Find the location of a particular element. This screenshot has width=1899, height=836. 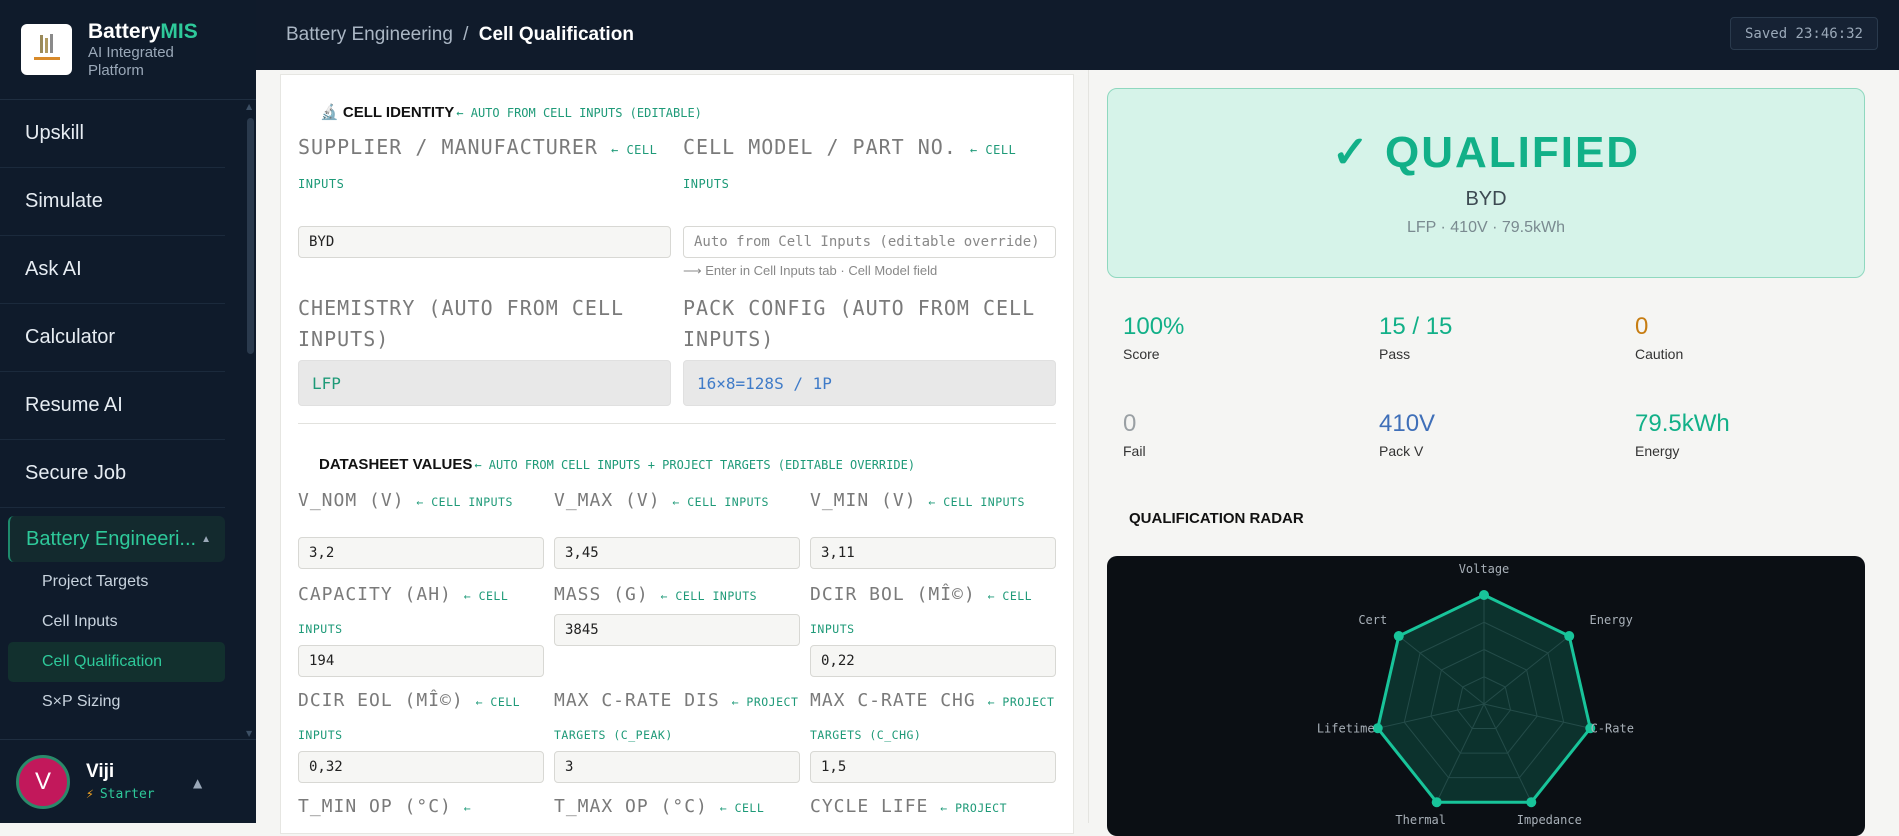

max-c-rate-chg-label: MAX C-RATE CHG ← PROJECT TARGETS (C_CHG) is located at coordinates (932, 716).